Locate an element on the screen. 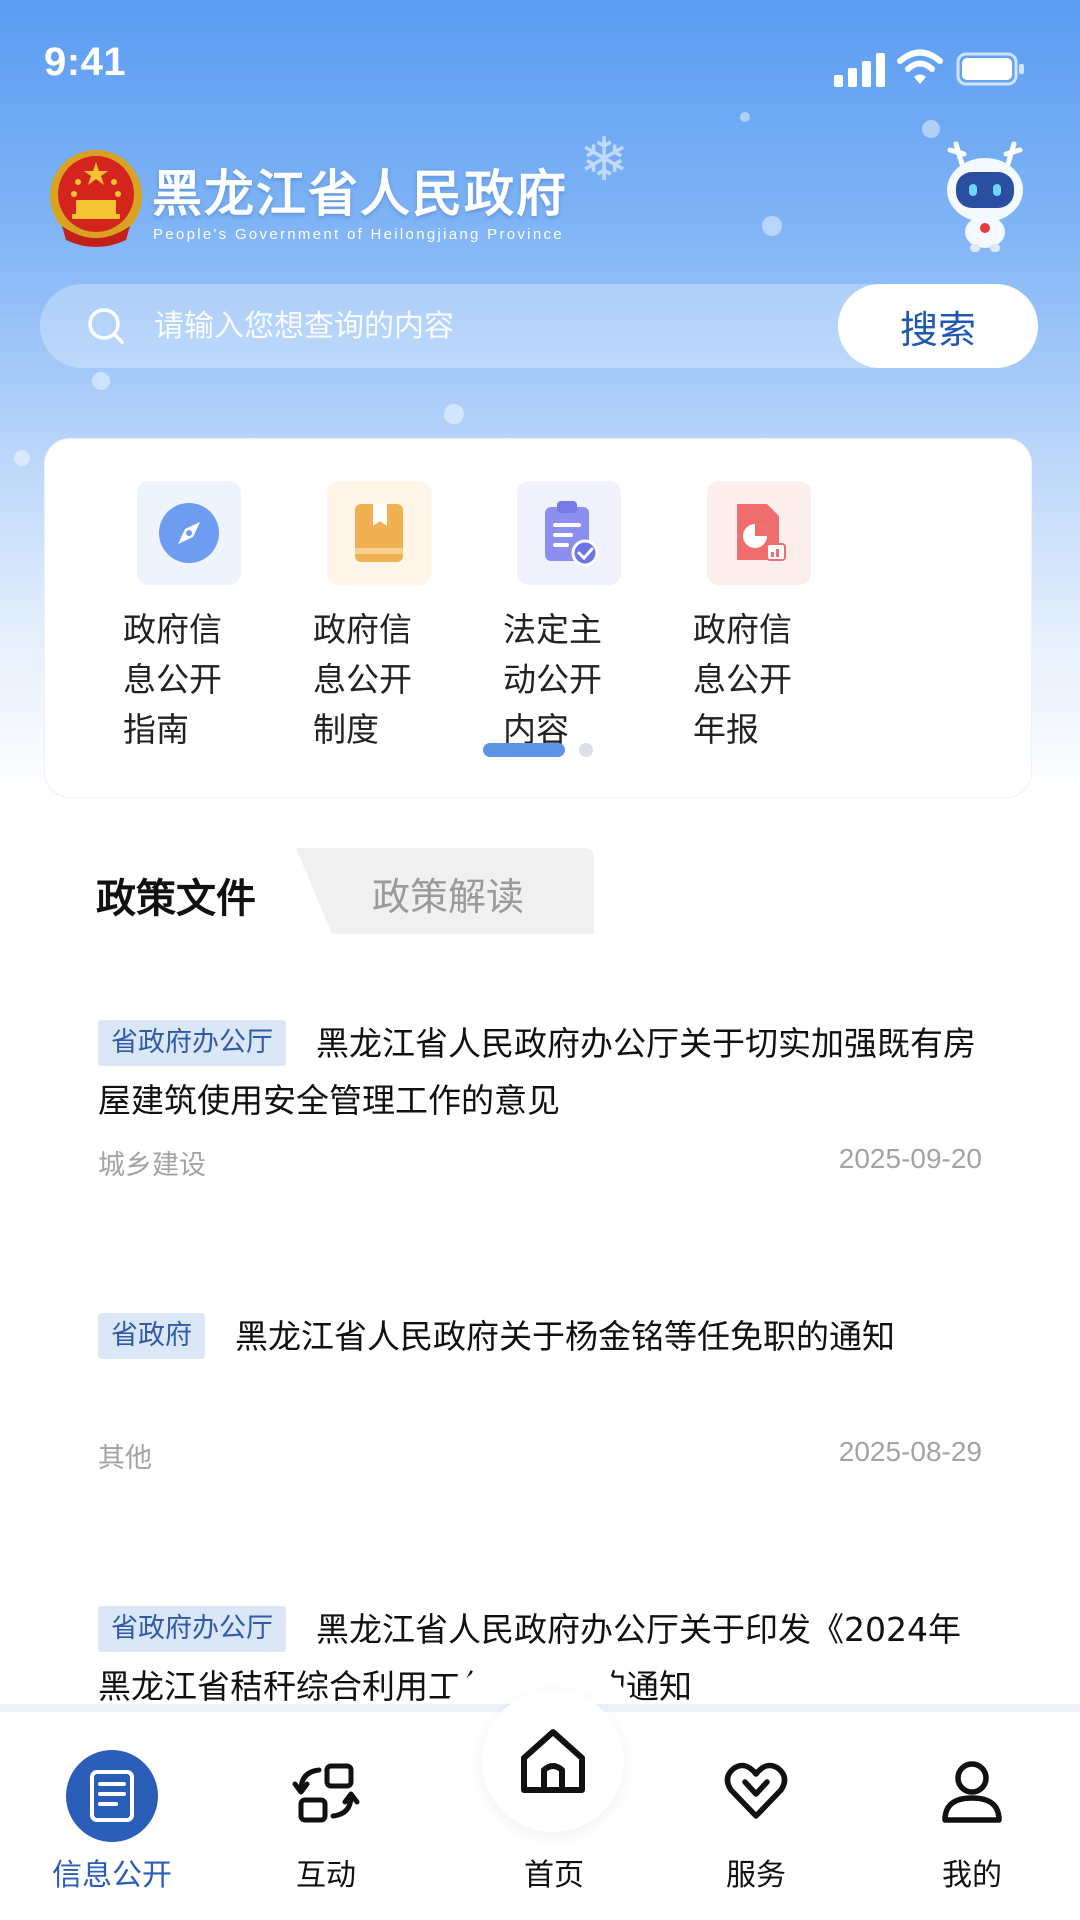  snowflake-icon: ❄ is located at coordinates (604, 160).